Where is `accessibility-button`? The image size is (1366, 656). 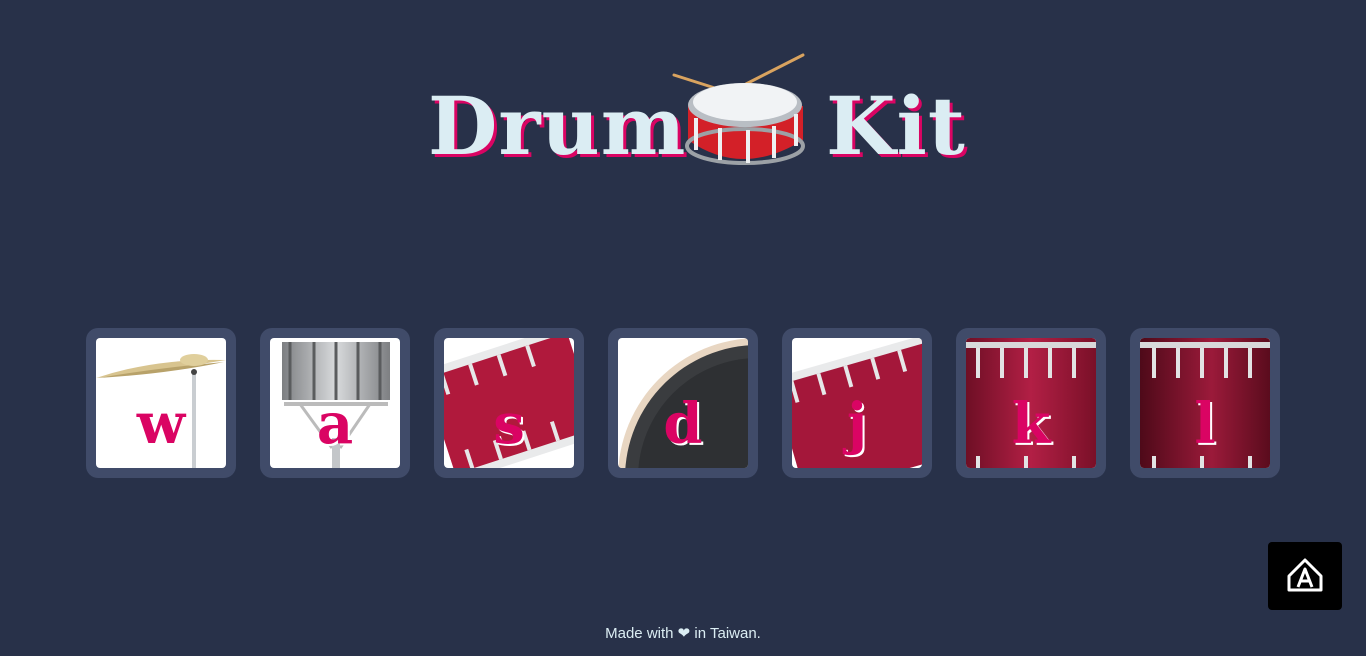 accessibility-button is located at coordinates (1305, 576).